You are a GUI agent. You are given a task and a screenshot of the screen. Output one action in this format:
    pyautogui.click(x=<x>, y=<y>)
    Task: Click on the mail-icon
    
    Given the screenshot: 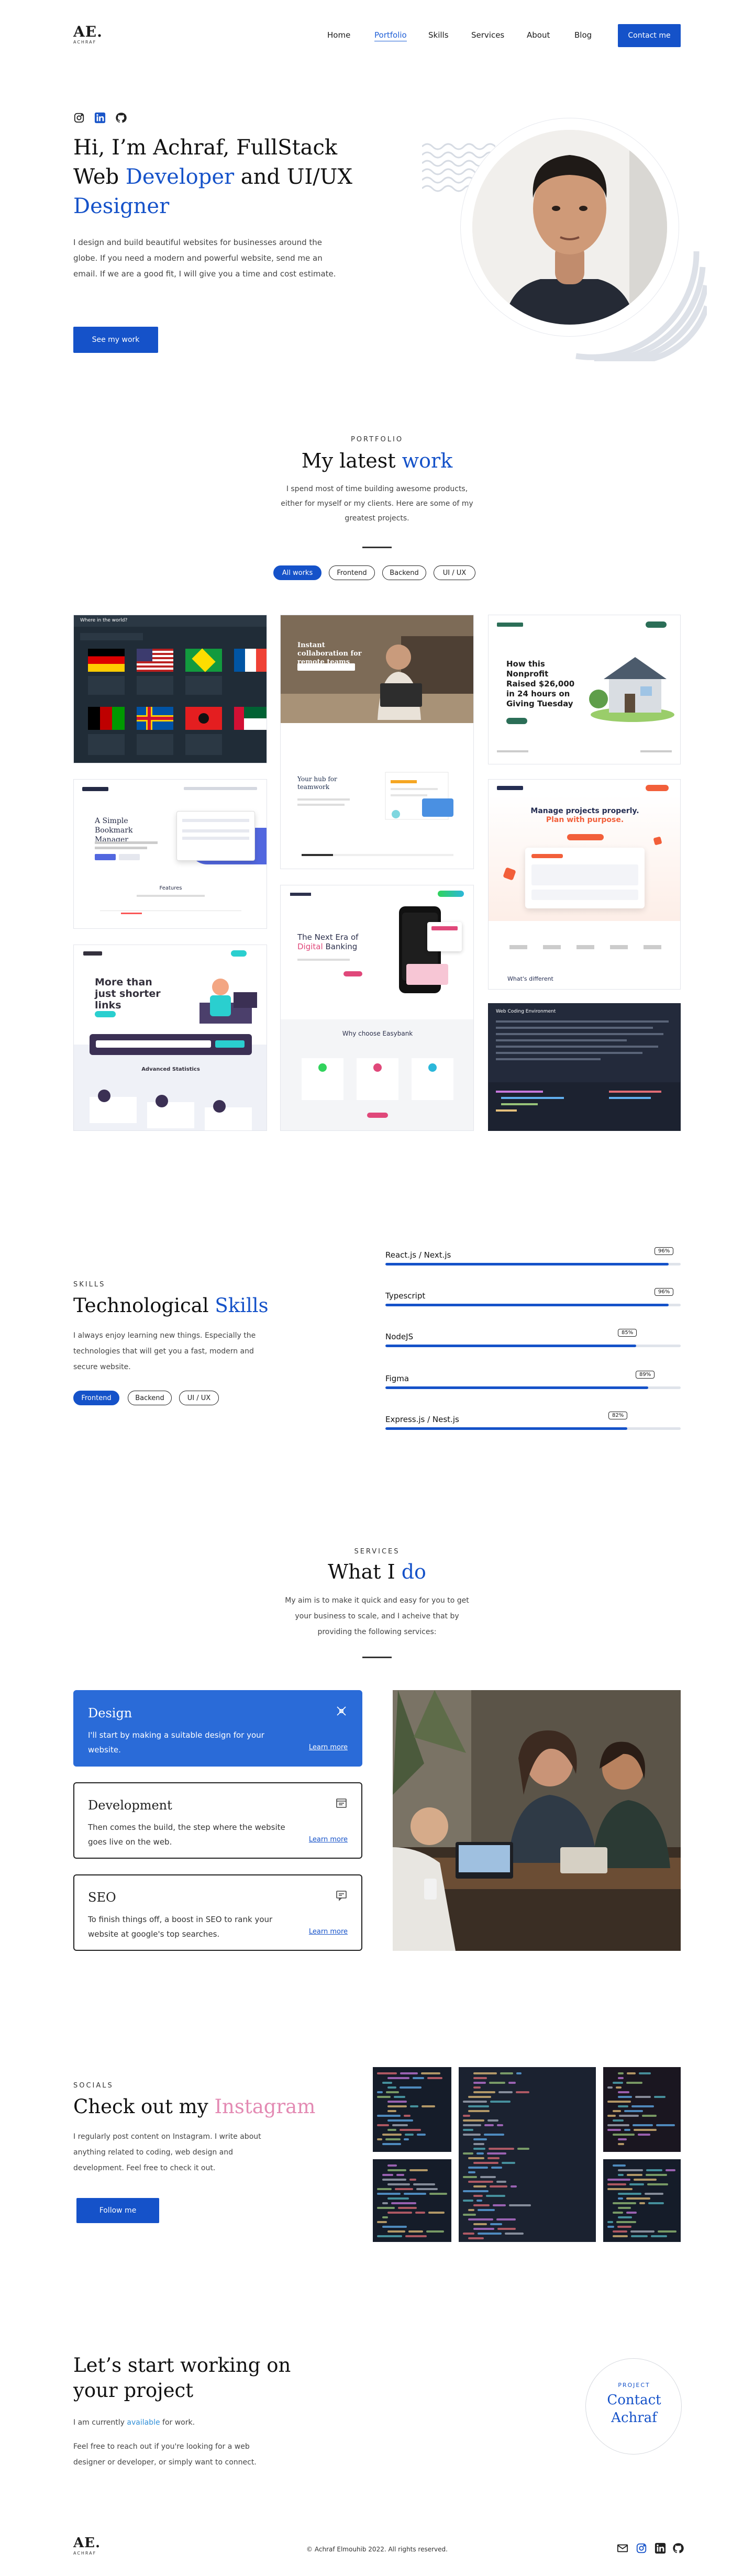 What is the action you would take?
    pyautogui.click(x=622, y=2548)
    